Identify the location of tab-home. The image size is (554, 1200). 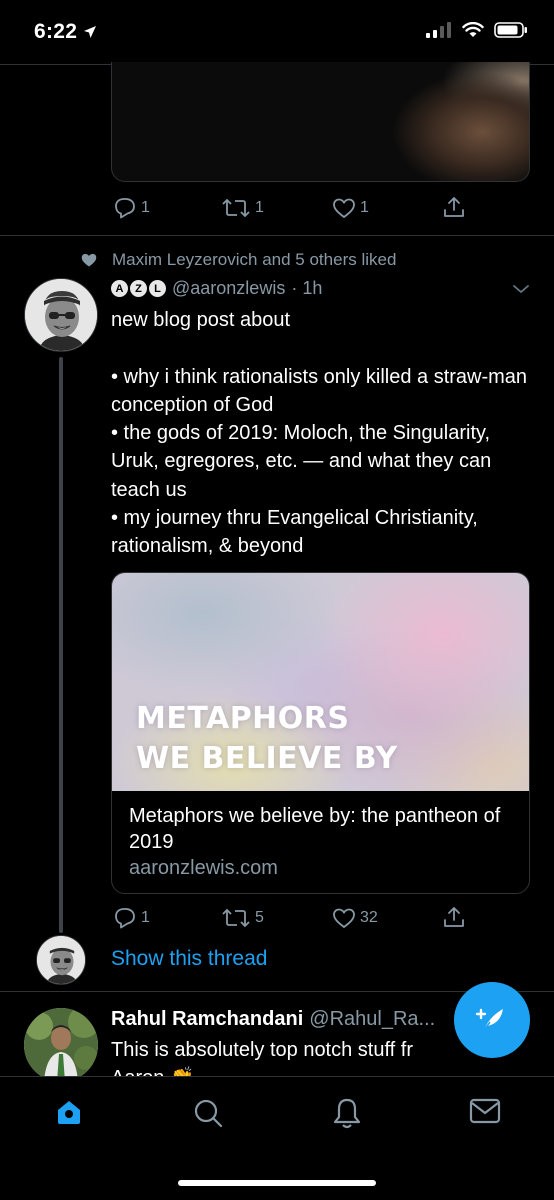
(69, 1114).